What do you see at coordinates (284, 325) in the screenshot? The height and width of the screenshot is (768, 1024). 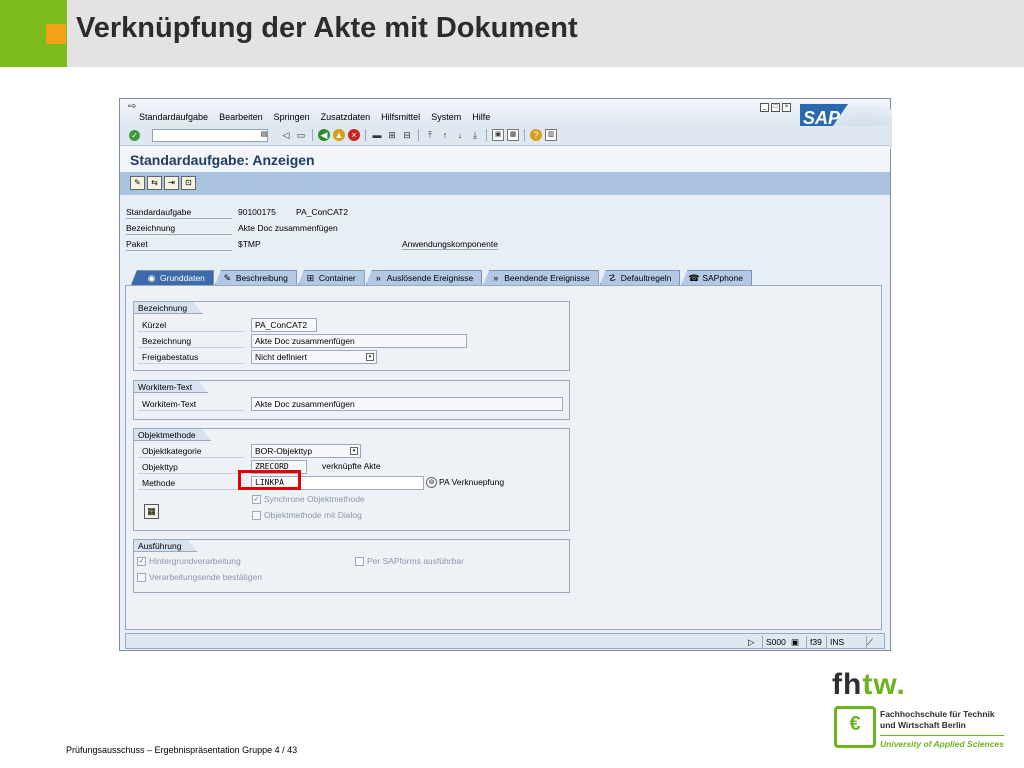 I see `kuerzel-field: PA_ConCAT2` at bounding box center [284, 325].